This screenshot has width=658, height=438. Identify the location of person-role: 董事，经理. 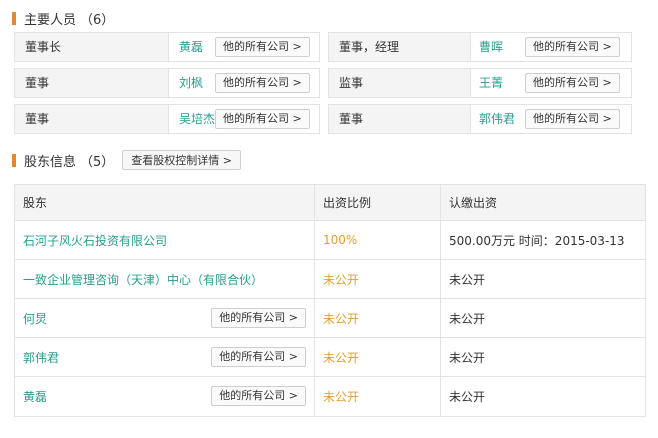
(400, 47).